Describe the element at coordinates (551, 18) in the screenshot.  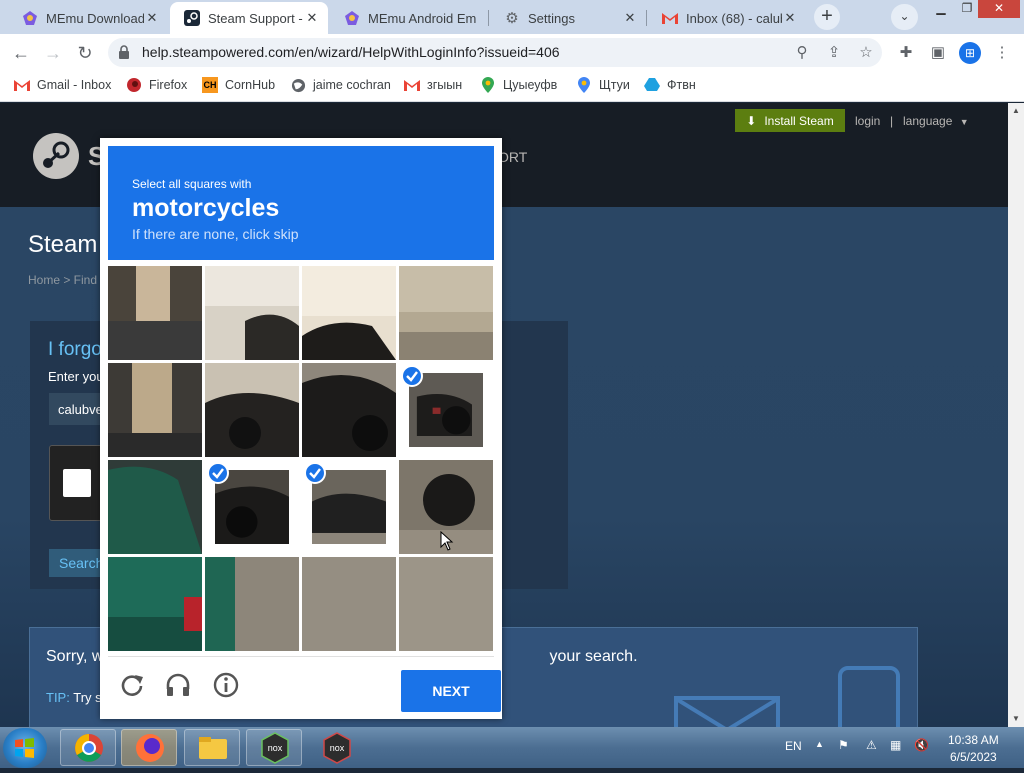
I see `tab-label: Settings` at that location.